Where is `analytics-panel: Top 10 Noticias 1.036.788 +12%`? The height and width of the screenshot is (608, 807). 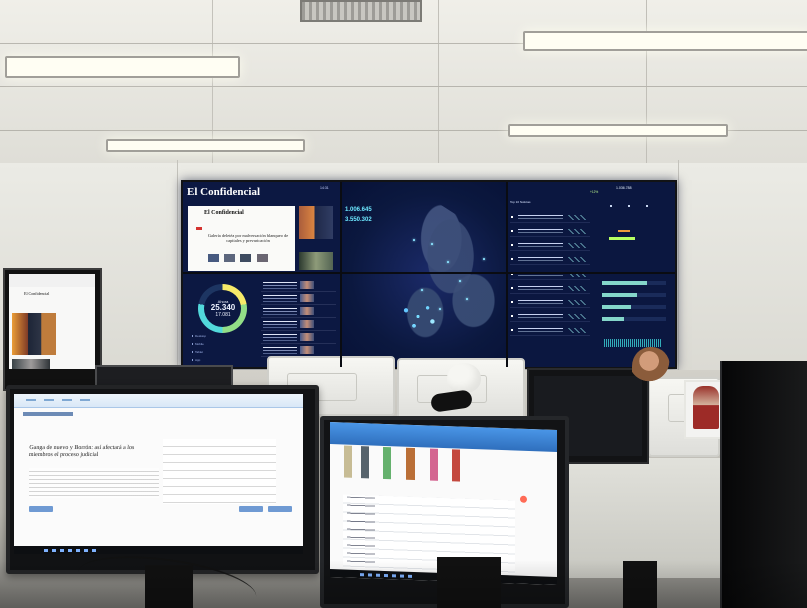
analytics-panel: Top 10 Noticias 1.036.788 +12% is located at coordinates (590, 274).